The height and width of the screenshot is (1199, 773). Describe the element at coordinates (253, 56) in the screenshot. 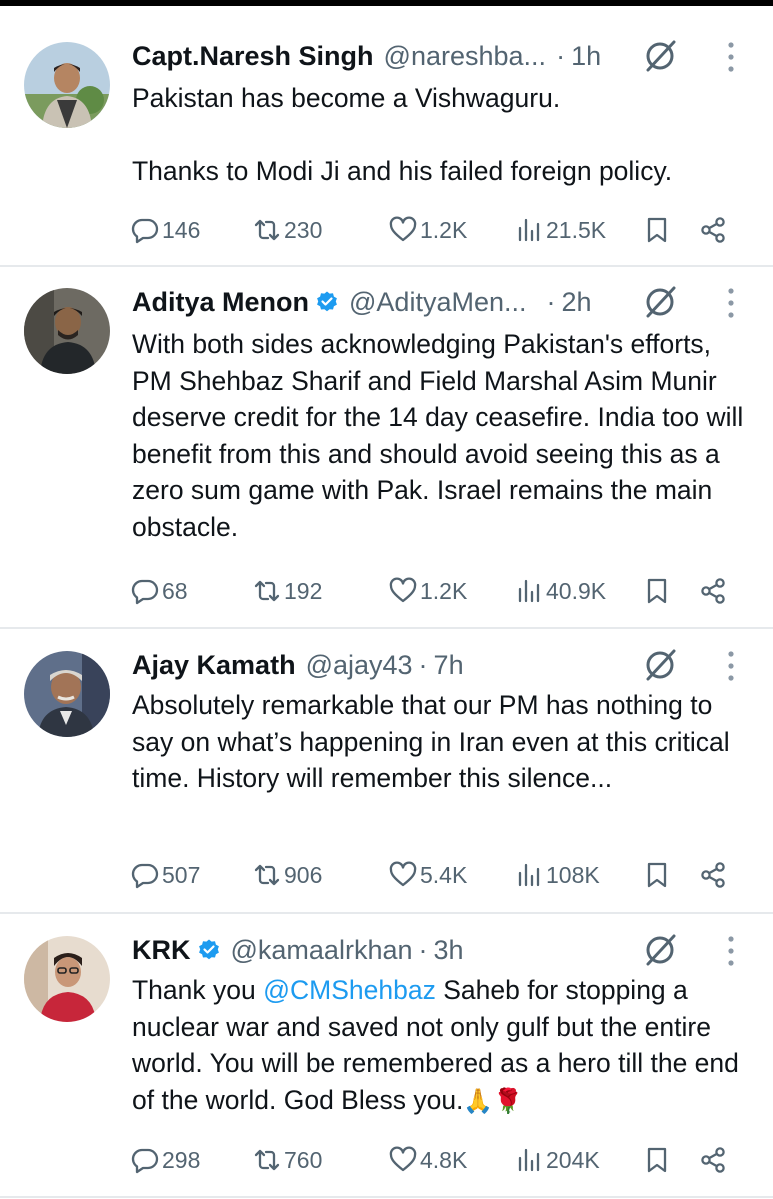

I see `author-name: Capt.Naresh Singh` at that location.